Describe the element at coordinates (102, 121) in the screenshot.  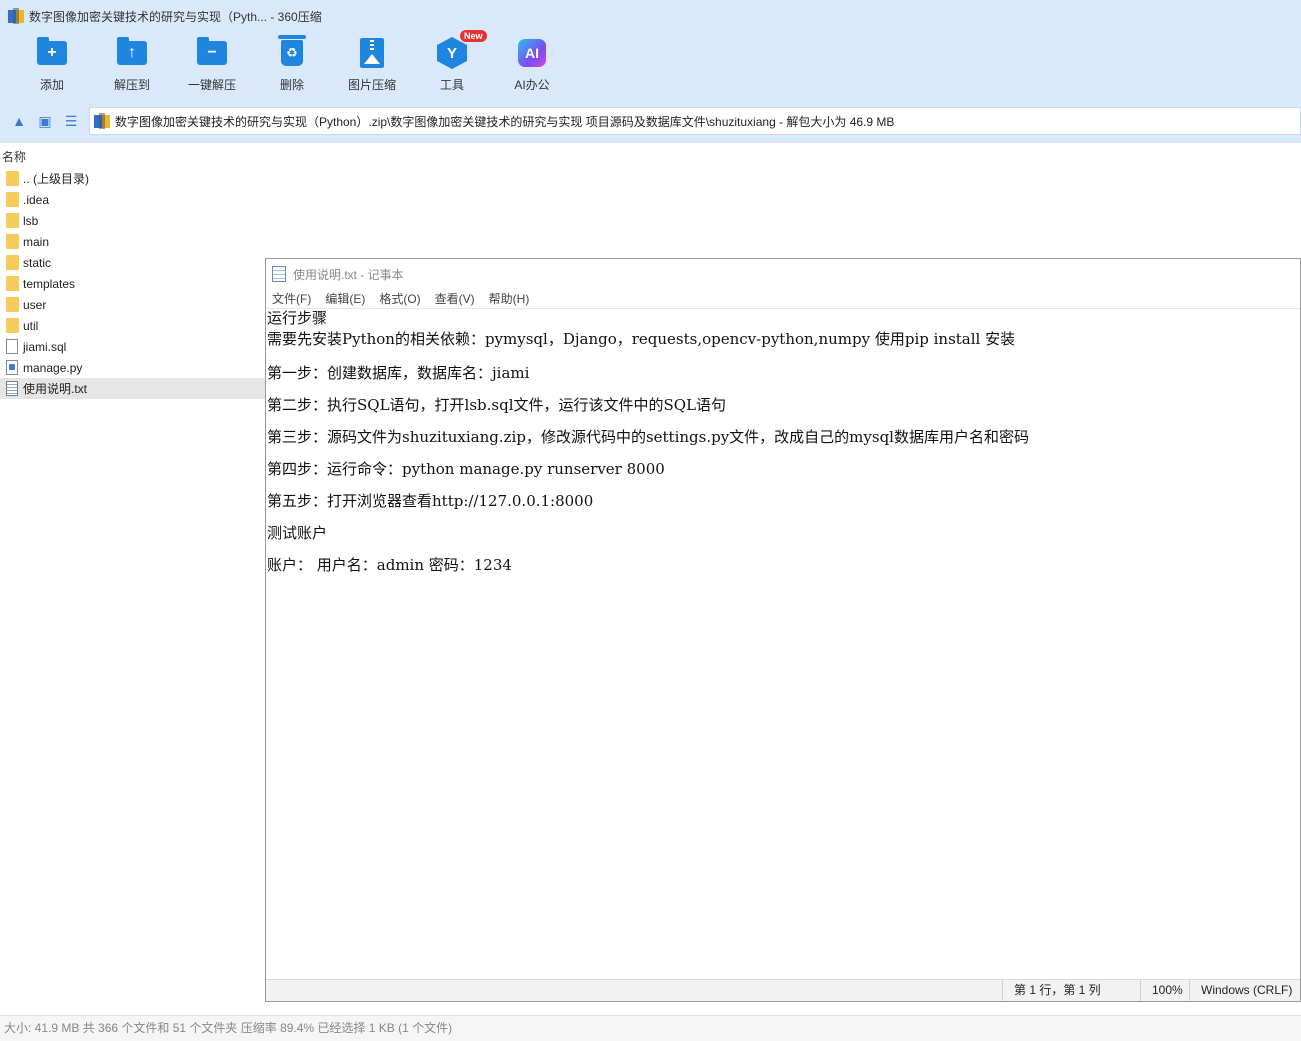
I see `archive-icon` at that location.